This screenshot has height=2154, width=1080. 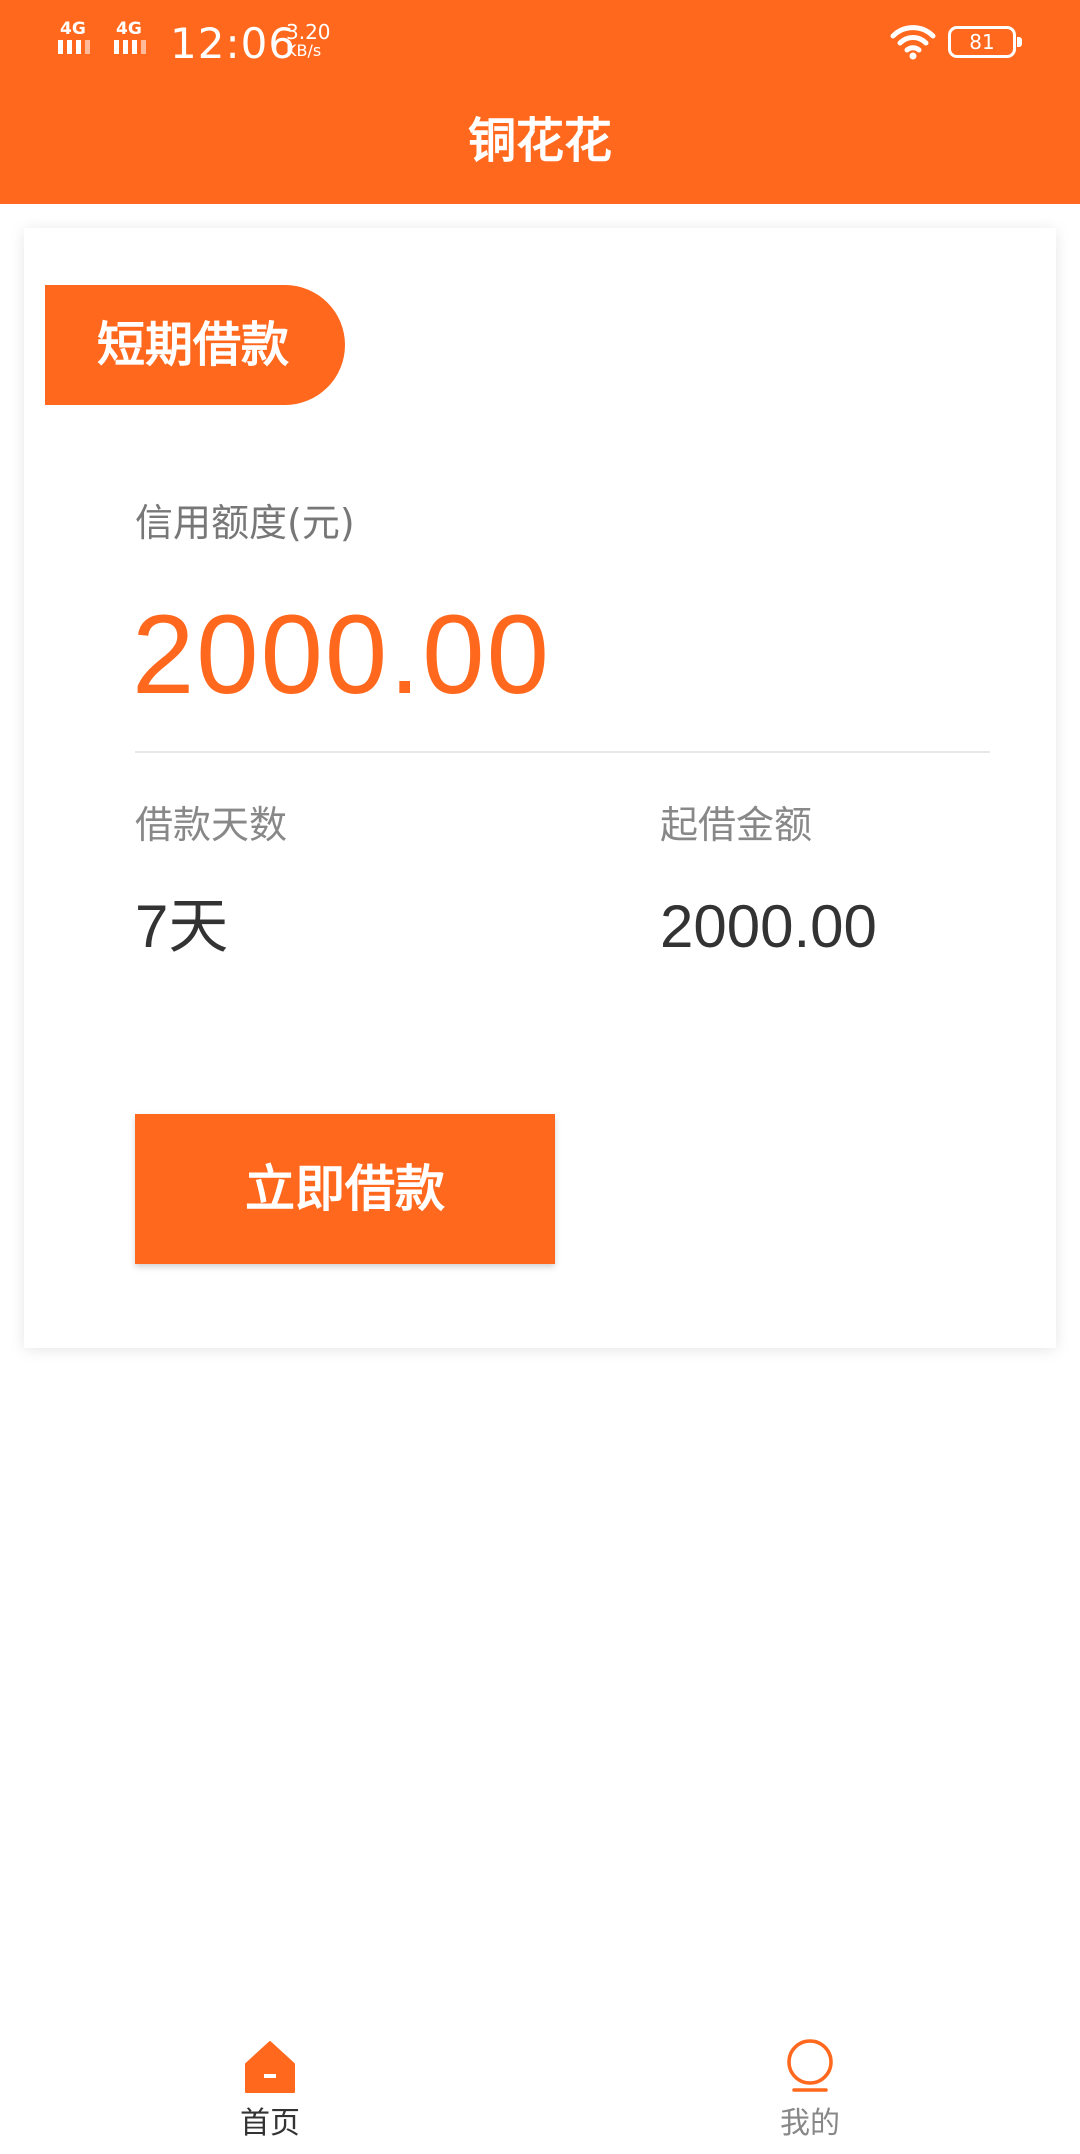 I want to click on network-type-1: 4G, so click(x=73, y=29).